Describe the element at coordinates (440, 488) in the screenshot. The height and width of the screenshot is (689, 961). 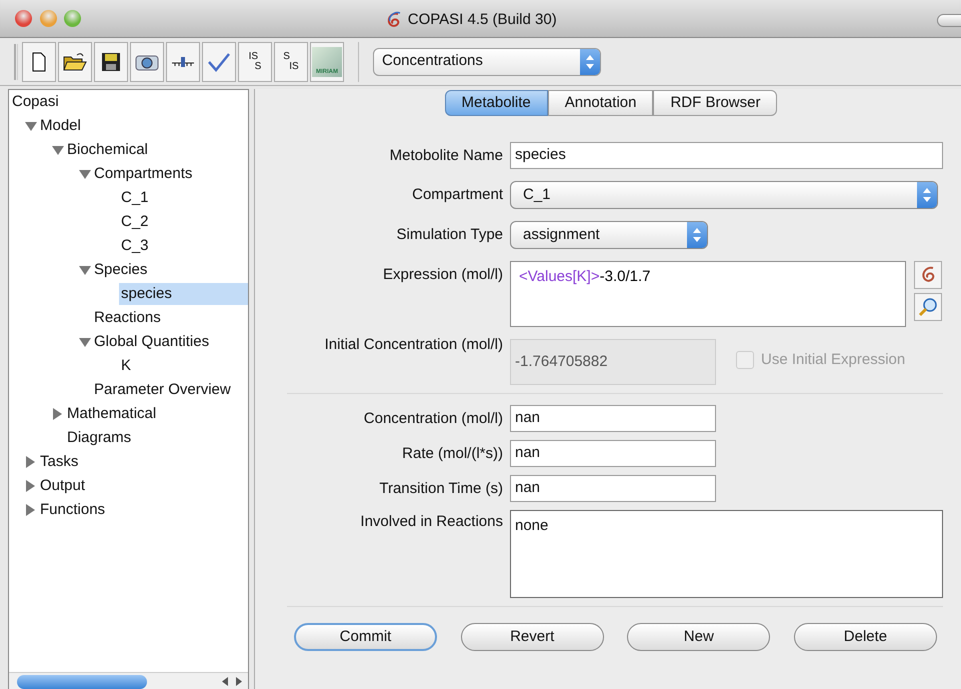
I see `field-label: Transition Time (s)` at that location.